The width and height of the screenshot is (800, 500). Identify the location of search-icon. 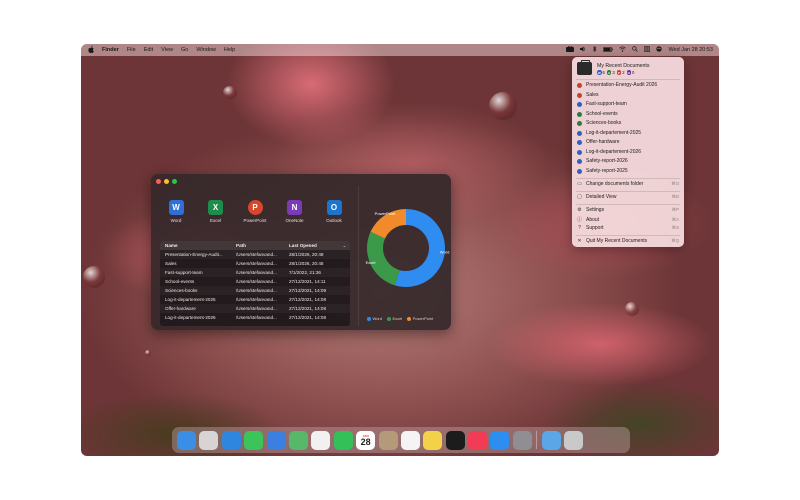
(635, 50).